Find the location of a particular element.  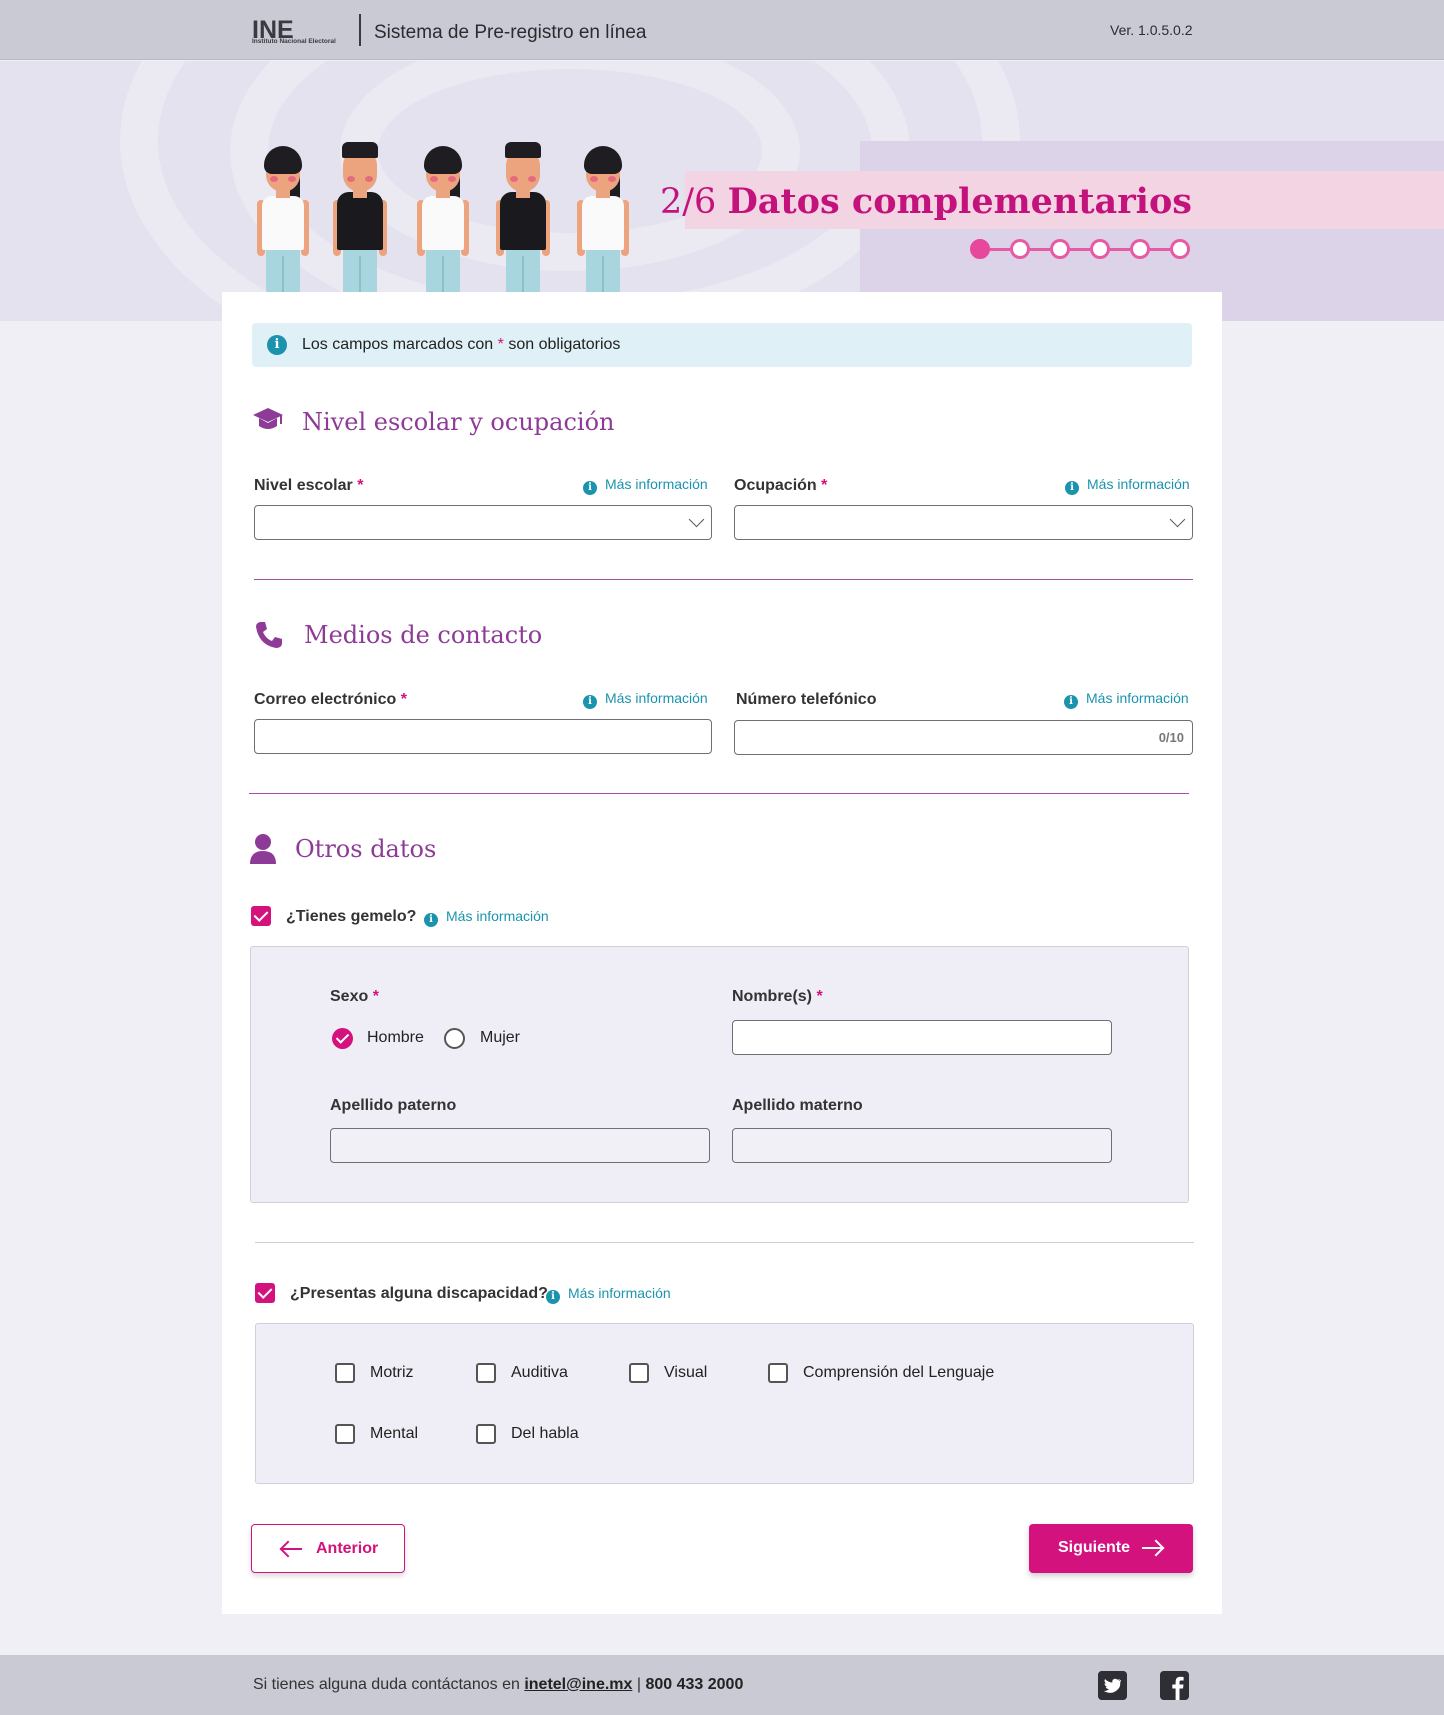

apellido-paterno-field is located at coordinates (520, 1145).